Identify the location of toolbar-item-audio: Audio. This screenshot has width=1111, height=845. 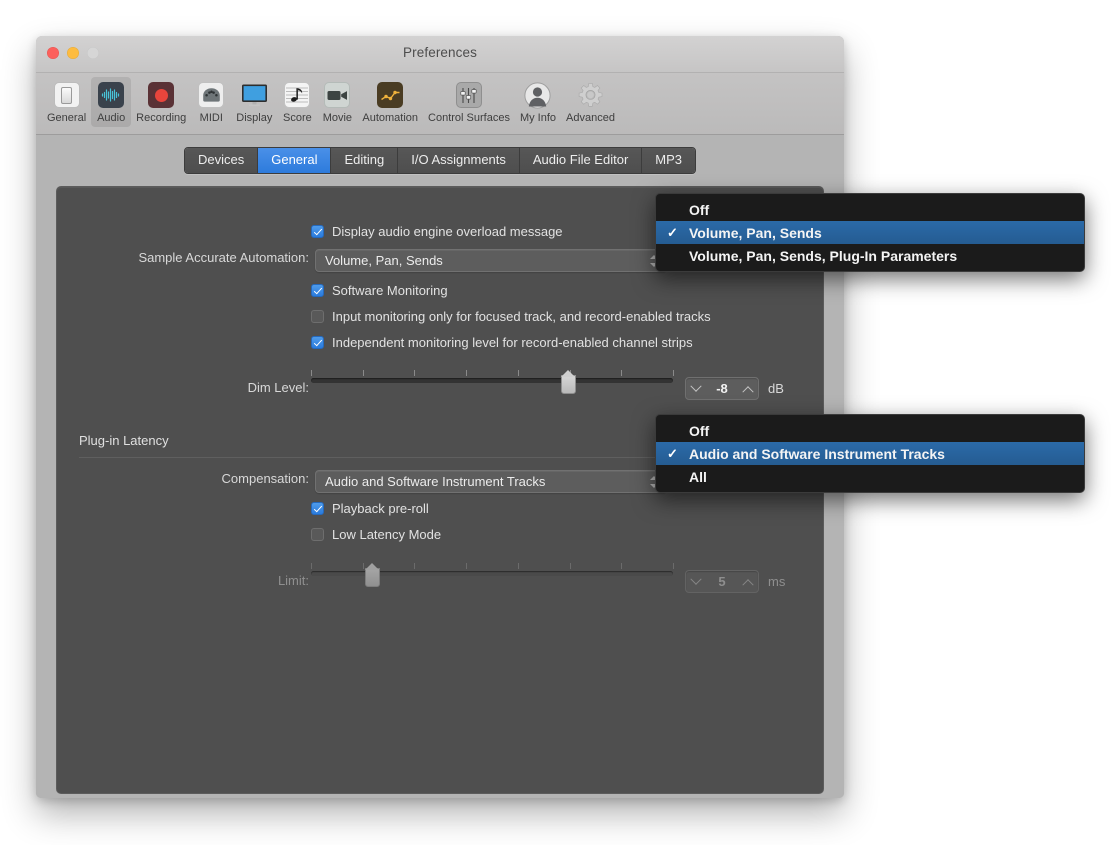
(111, 102).